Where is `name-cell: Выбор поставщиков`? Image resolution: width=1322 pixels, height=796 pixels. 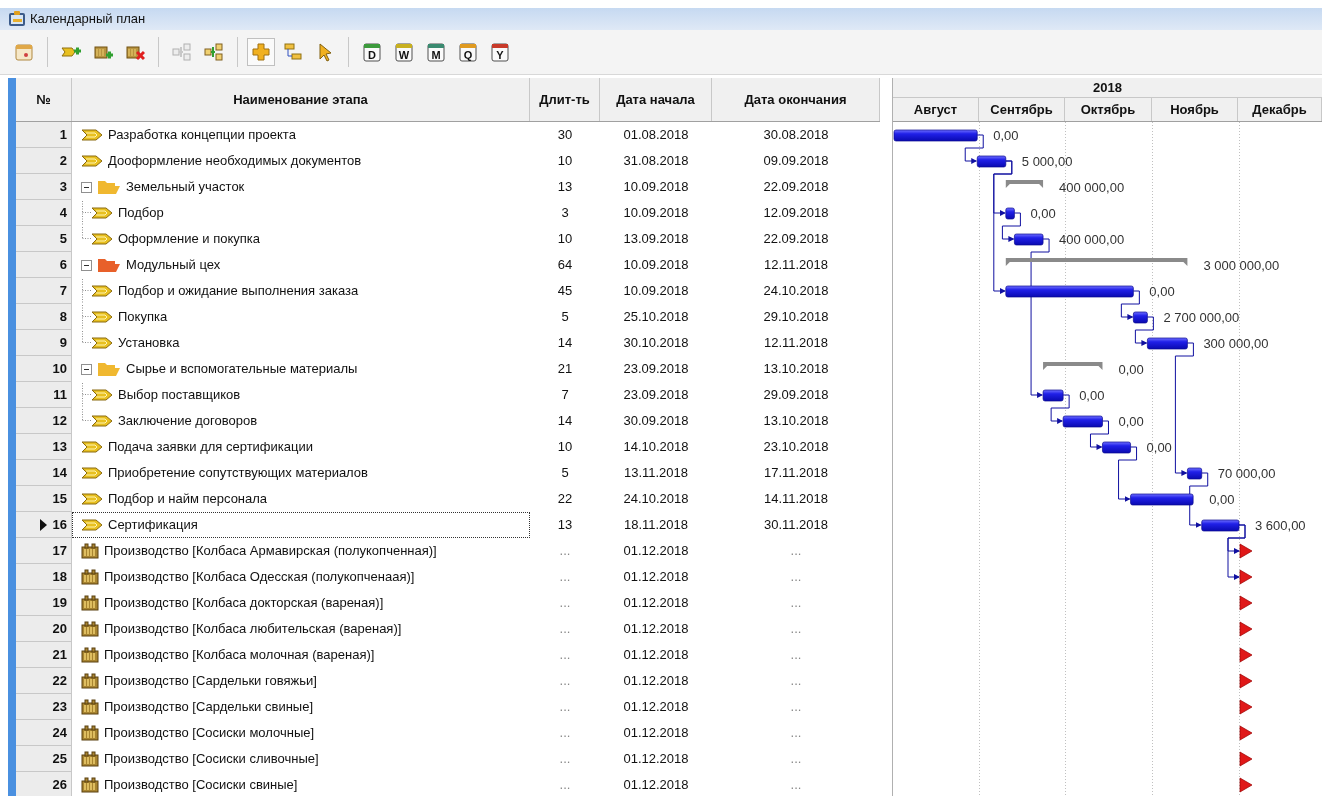
name-cell: Выбор поставщиков is located at coordinates (301, 395).